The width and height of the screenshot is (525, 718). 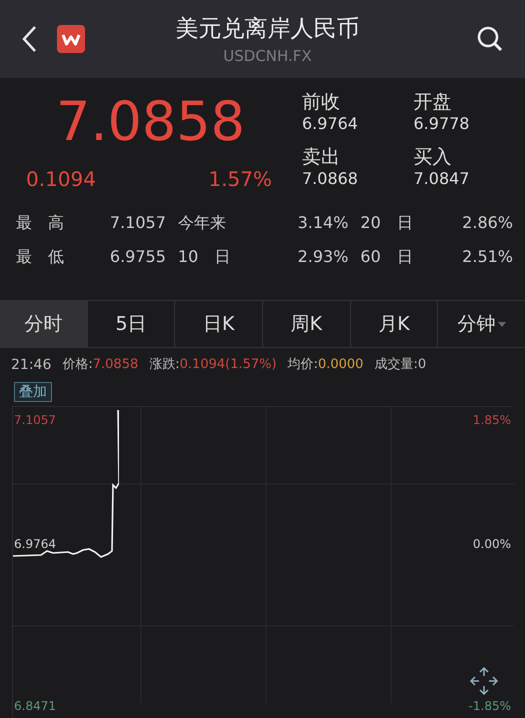 I want to click on info-value: 0, so click(x=422, y=365).